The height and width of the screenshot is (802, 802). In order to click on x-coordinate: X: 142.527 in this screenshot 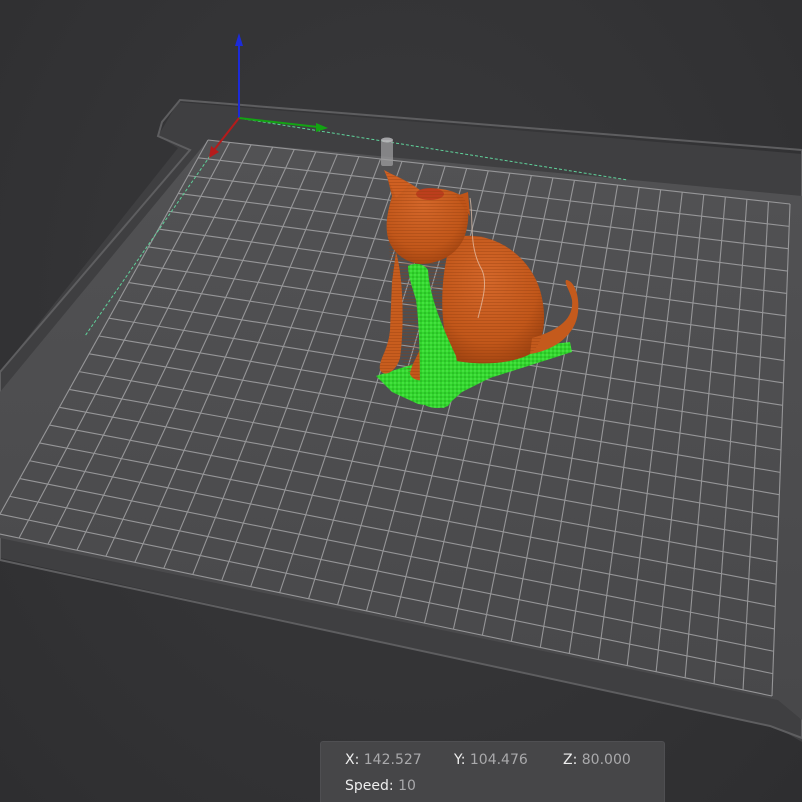, I will do `click(383, 760)`.